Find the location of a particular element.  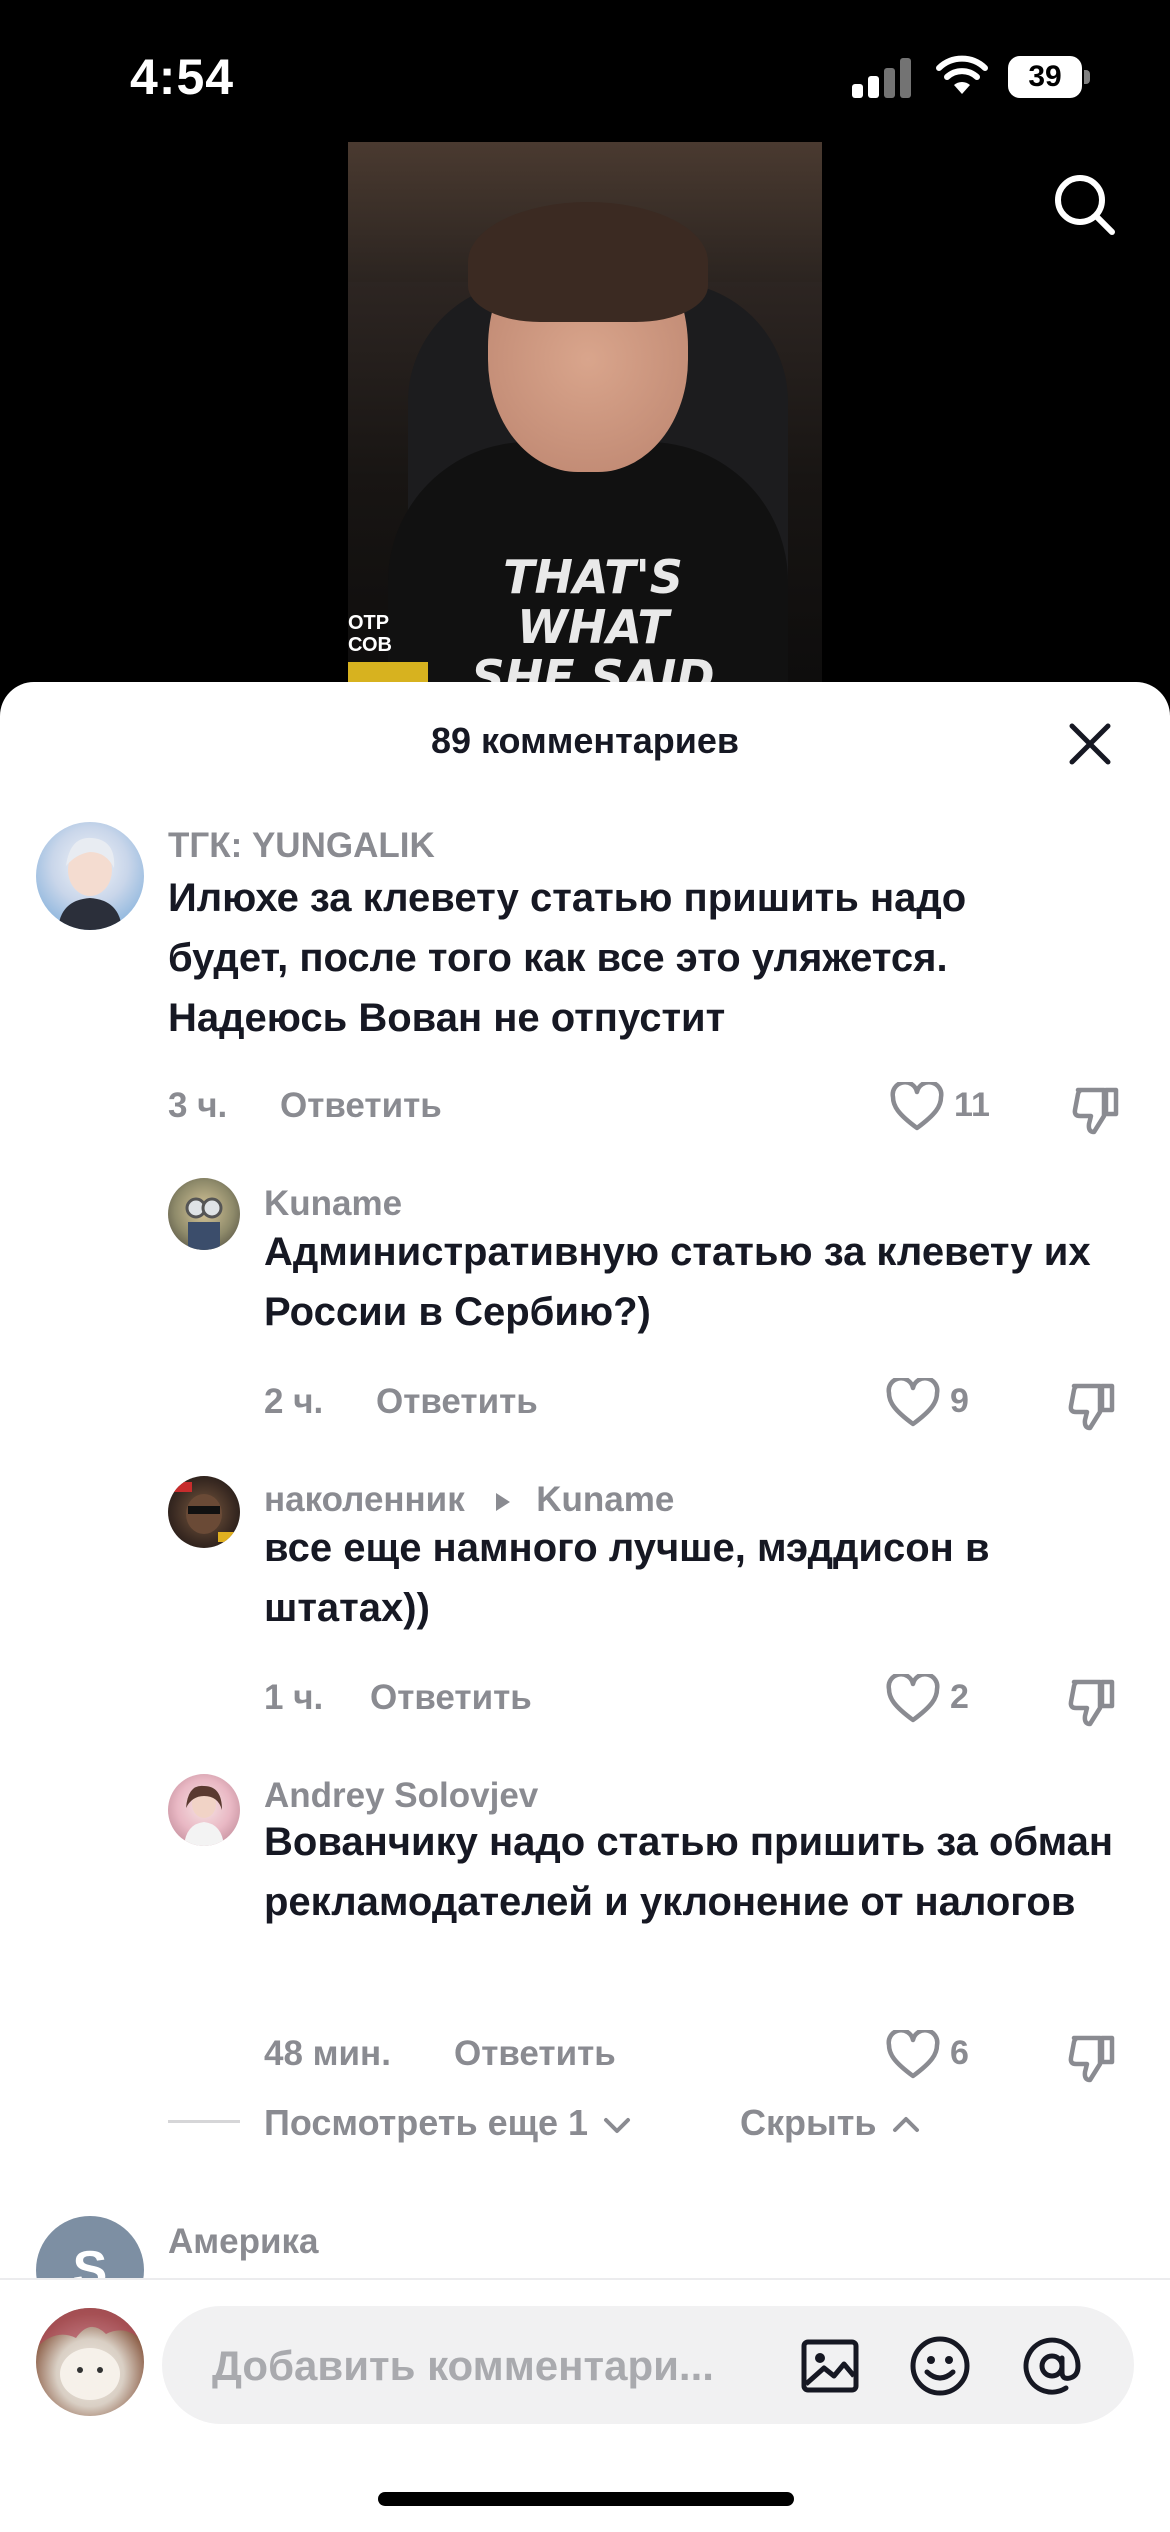

signal-icon is located at coordinates (883, 78).